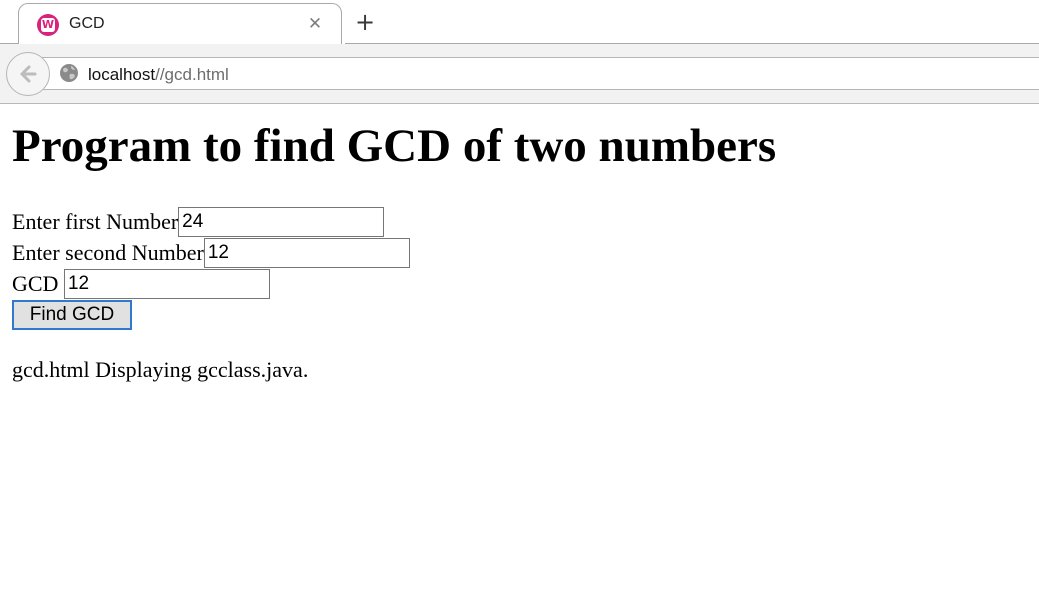 The height and width of the screenshot is (616, 1039). Describe the element at coordinates (69, 73) in the screenshot. I see `globe-icon` at that location.